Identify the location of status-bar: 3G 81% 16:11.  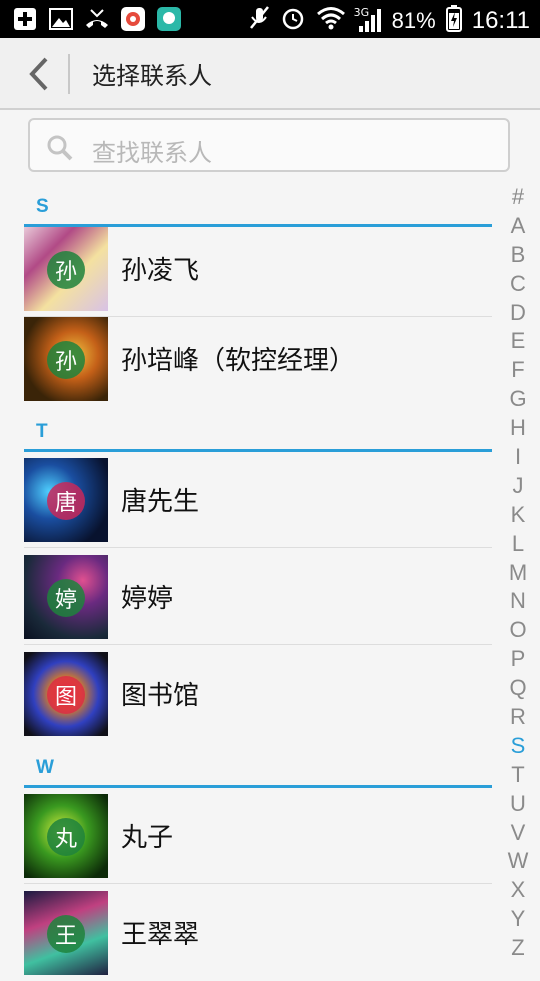
(270, 19).